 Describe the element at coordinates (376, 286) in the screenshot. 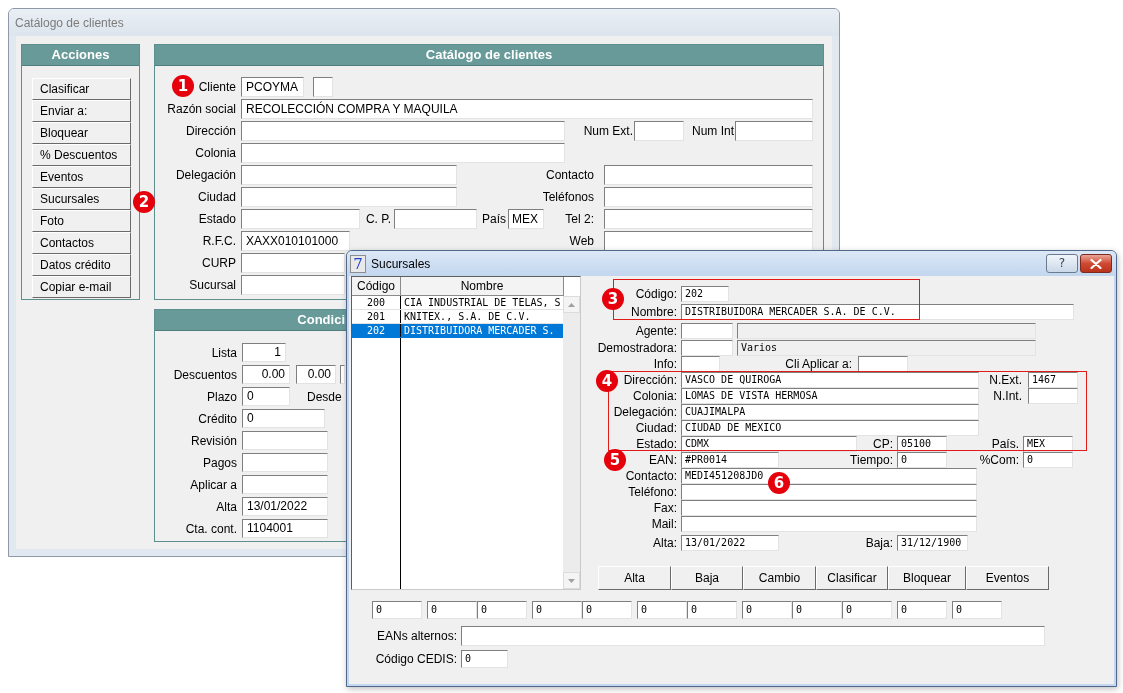

I see `column-header: Código` at that location.